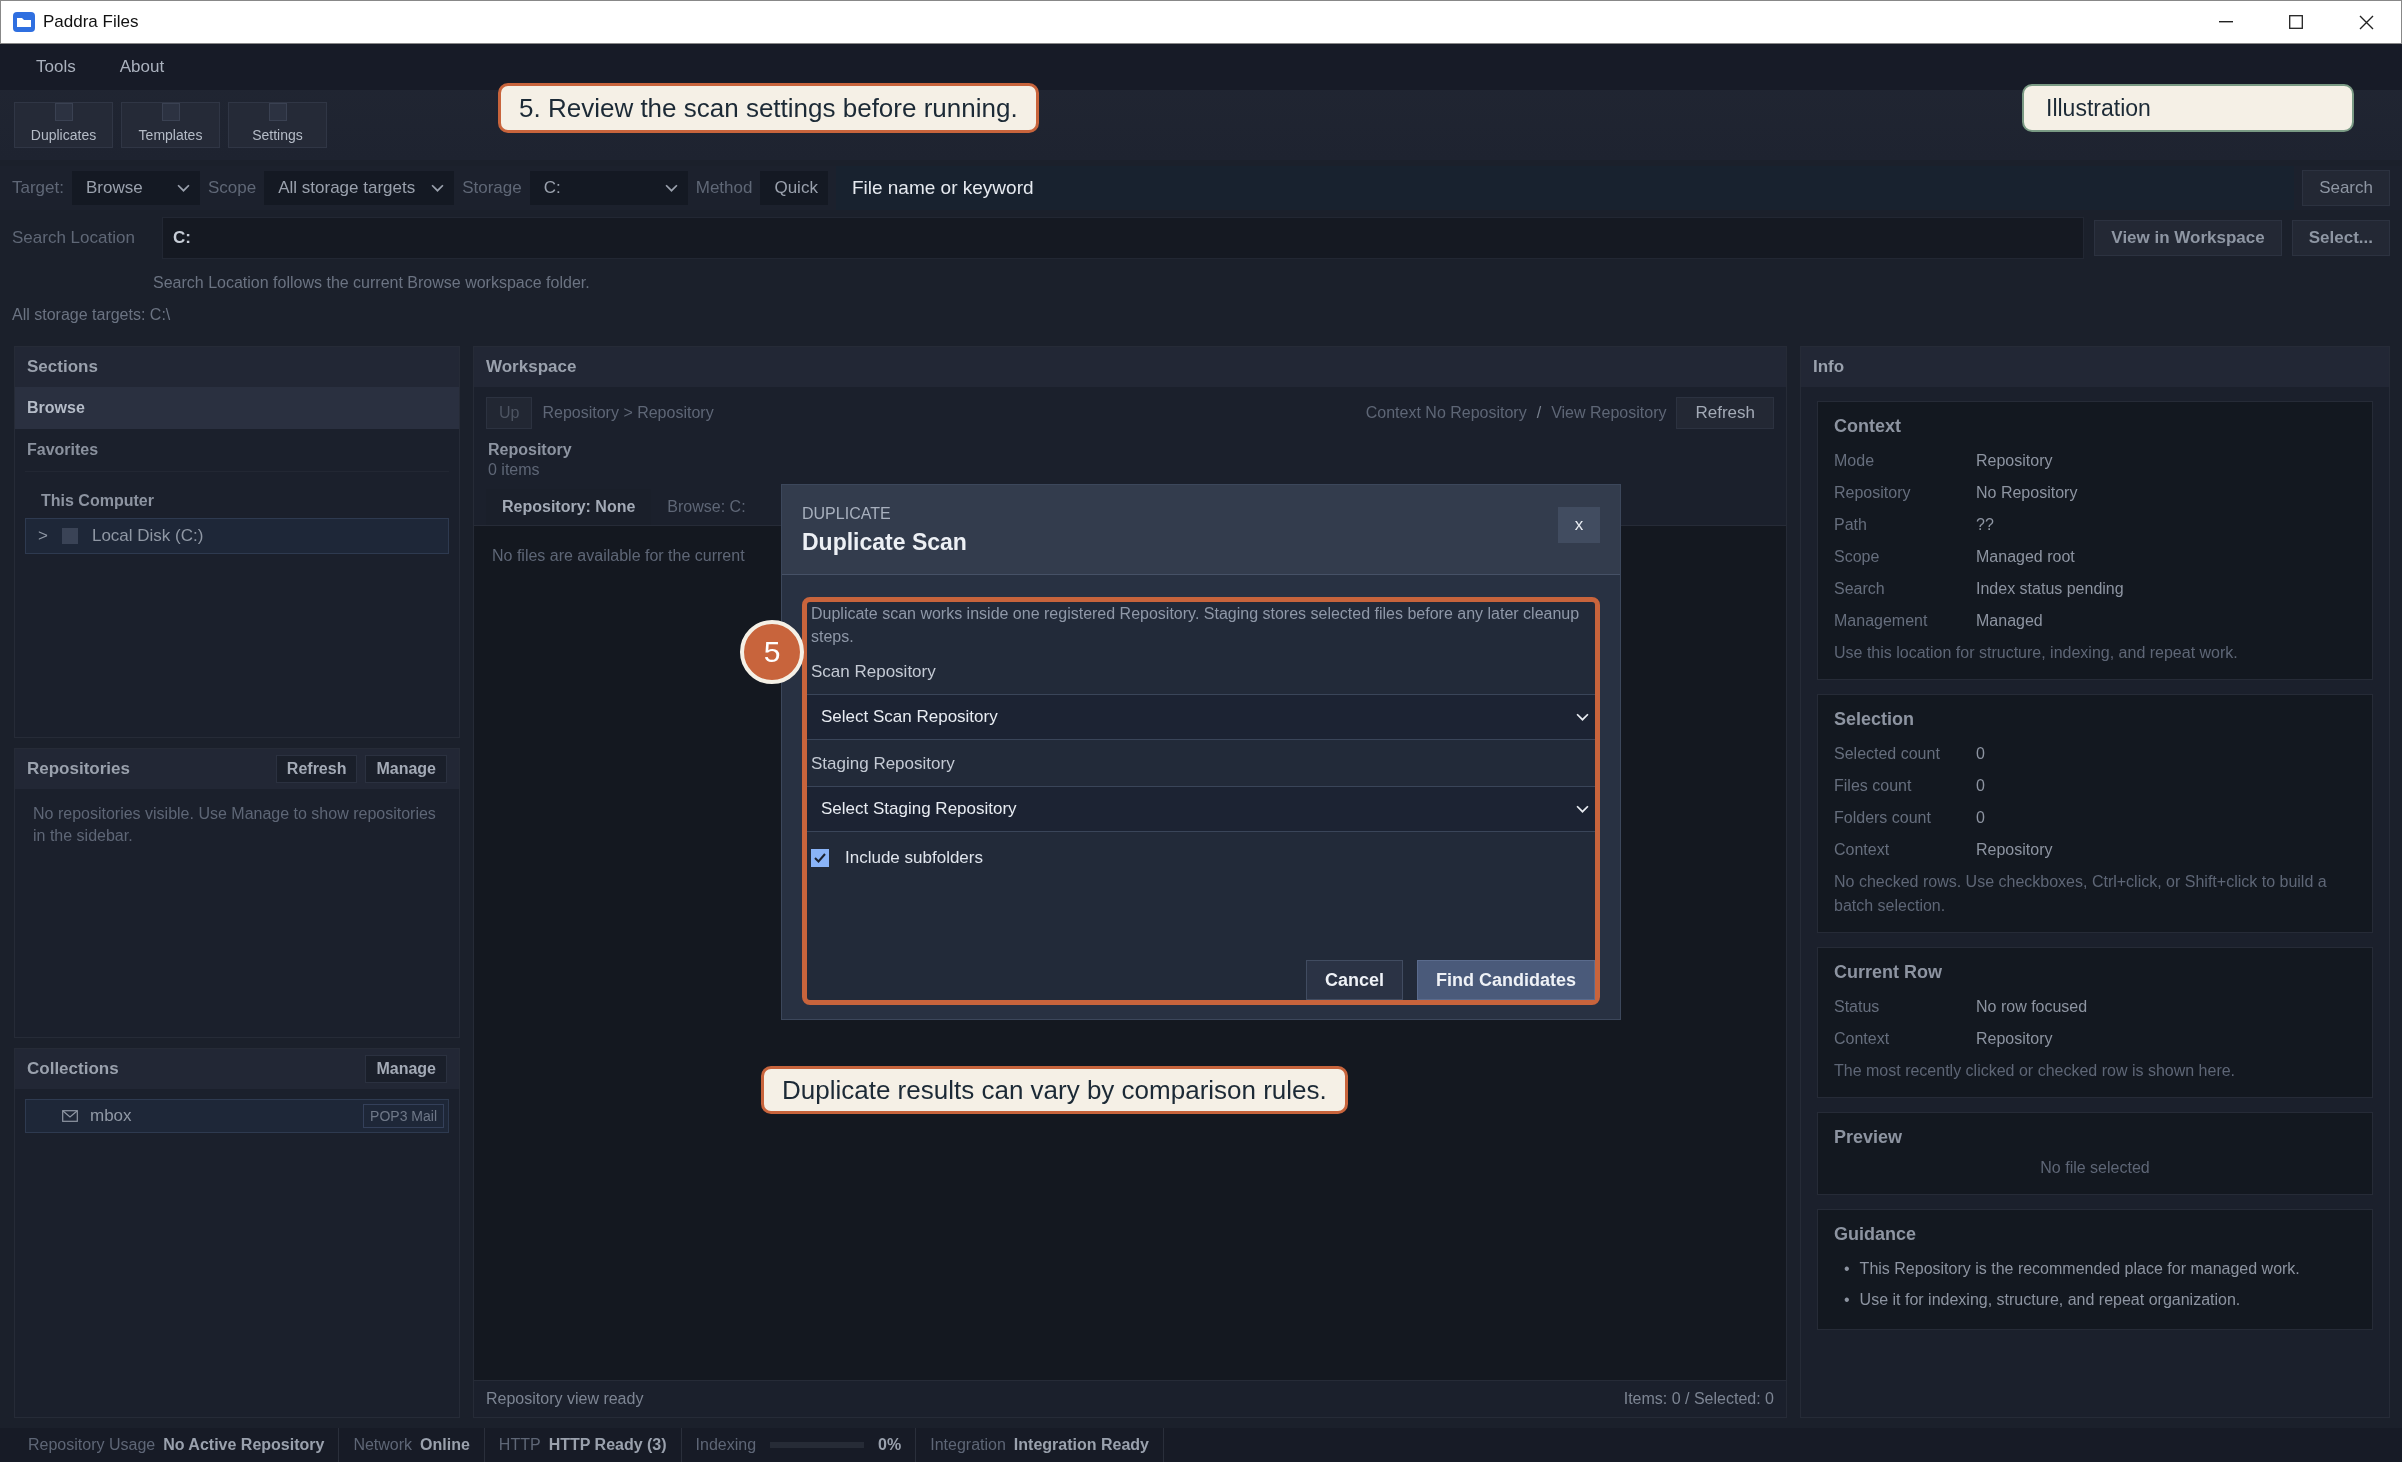 This screenshot has height=1462, width=2402. Describe the element at coordinates (316, 769) in the screenshot. I see `panel-button: Refresh` at that location.